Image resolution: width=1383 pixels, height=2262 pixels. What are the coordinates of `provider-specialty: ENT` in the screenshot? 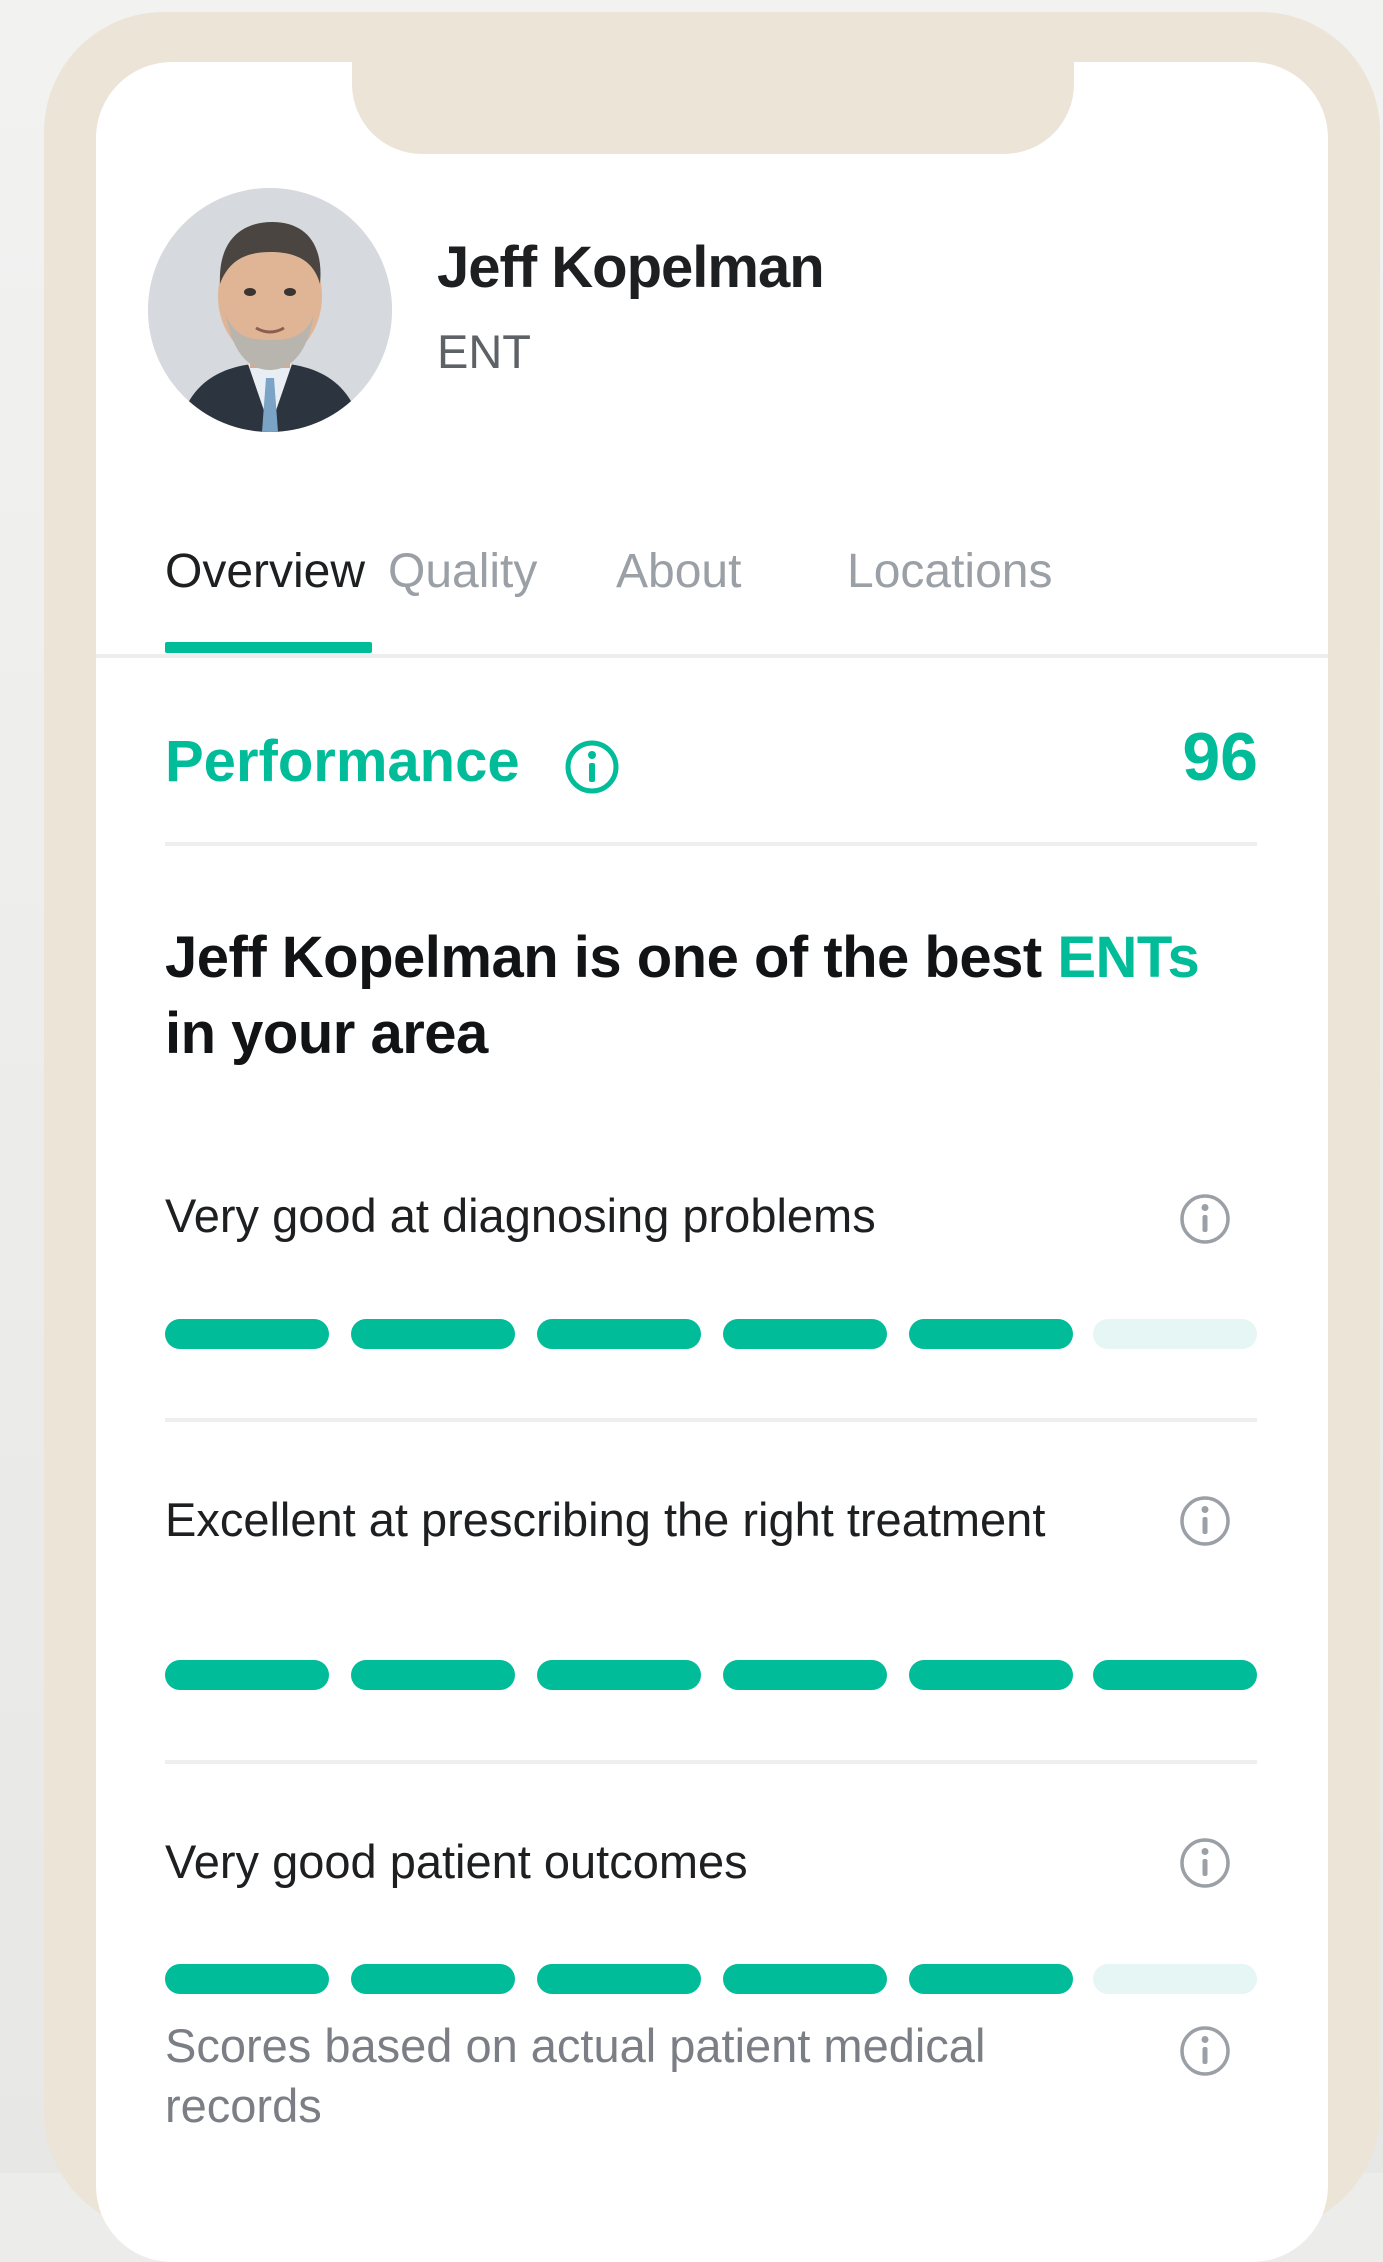 It's located at (484, 351).